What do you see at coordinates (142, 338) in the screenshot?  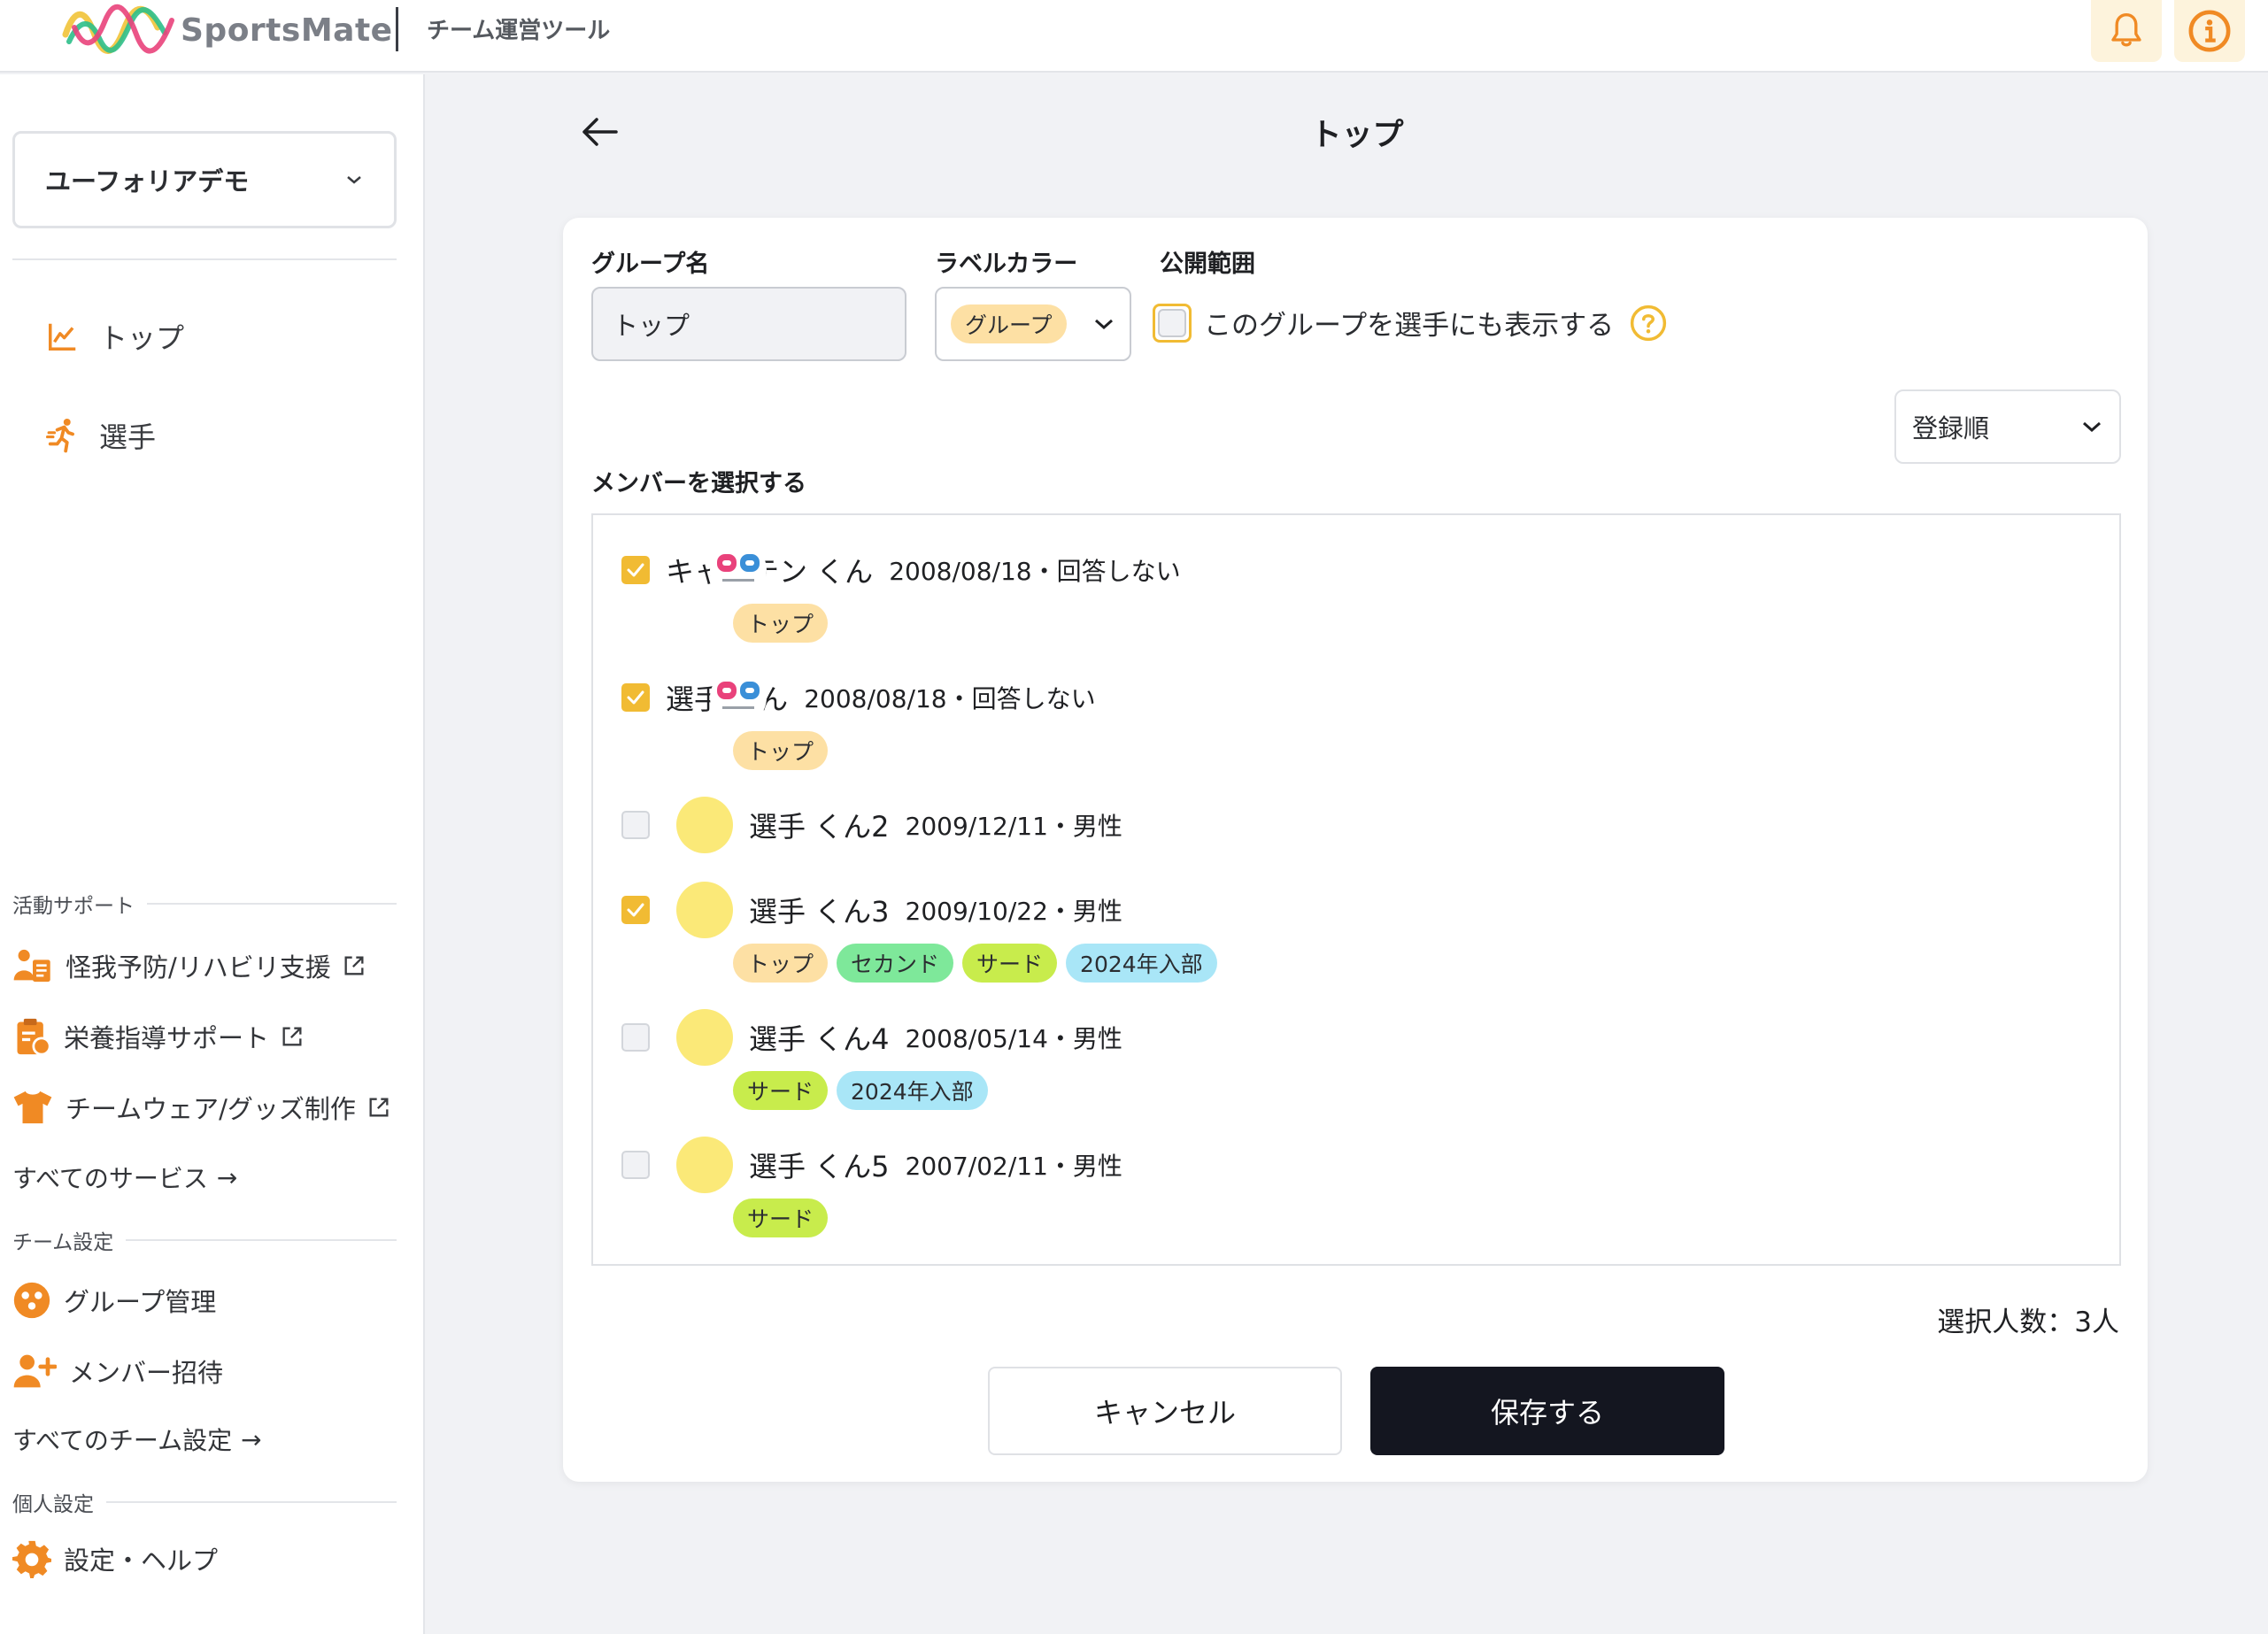 I see `sidebar-item-label: トップ` at bounding box center [142, 338].